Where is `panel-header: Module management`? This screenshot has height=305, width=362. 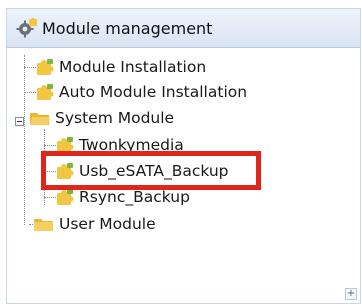 panel-header: Module management is located at coordinates (183, 28).